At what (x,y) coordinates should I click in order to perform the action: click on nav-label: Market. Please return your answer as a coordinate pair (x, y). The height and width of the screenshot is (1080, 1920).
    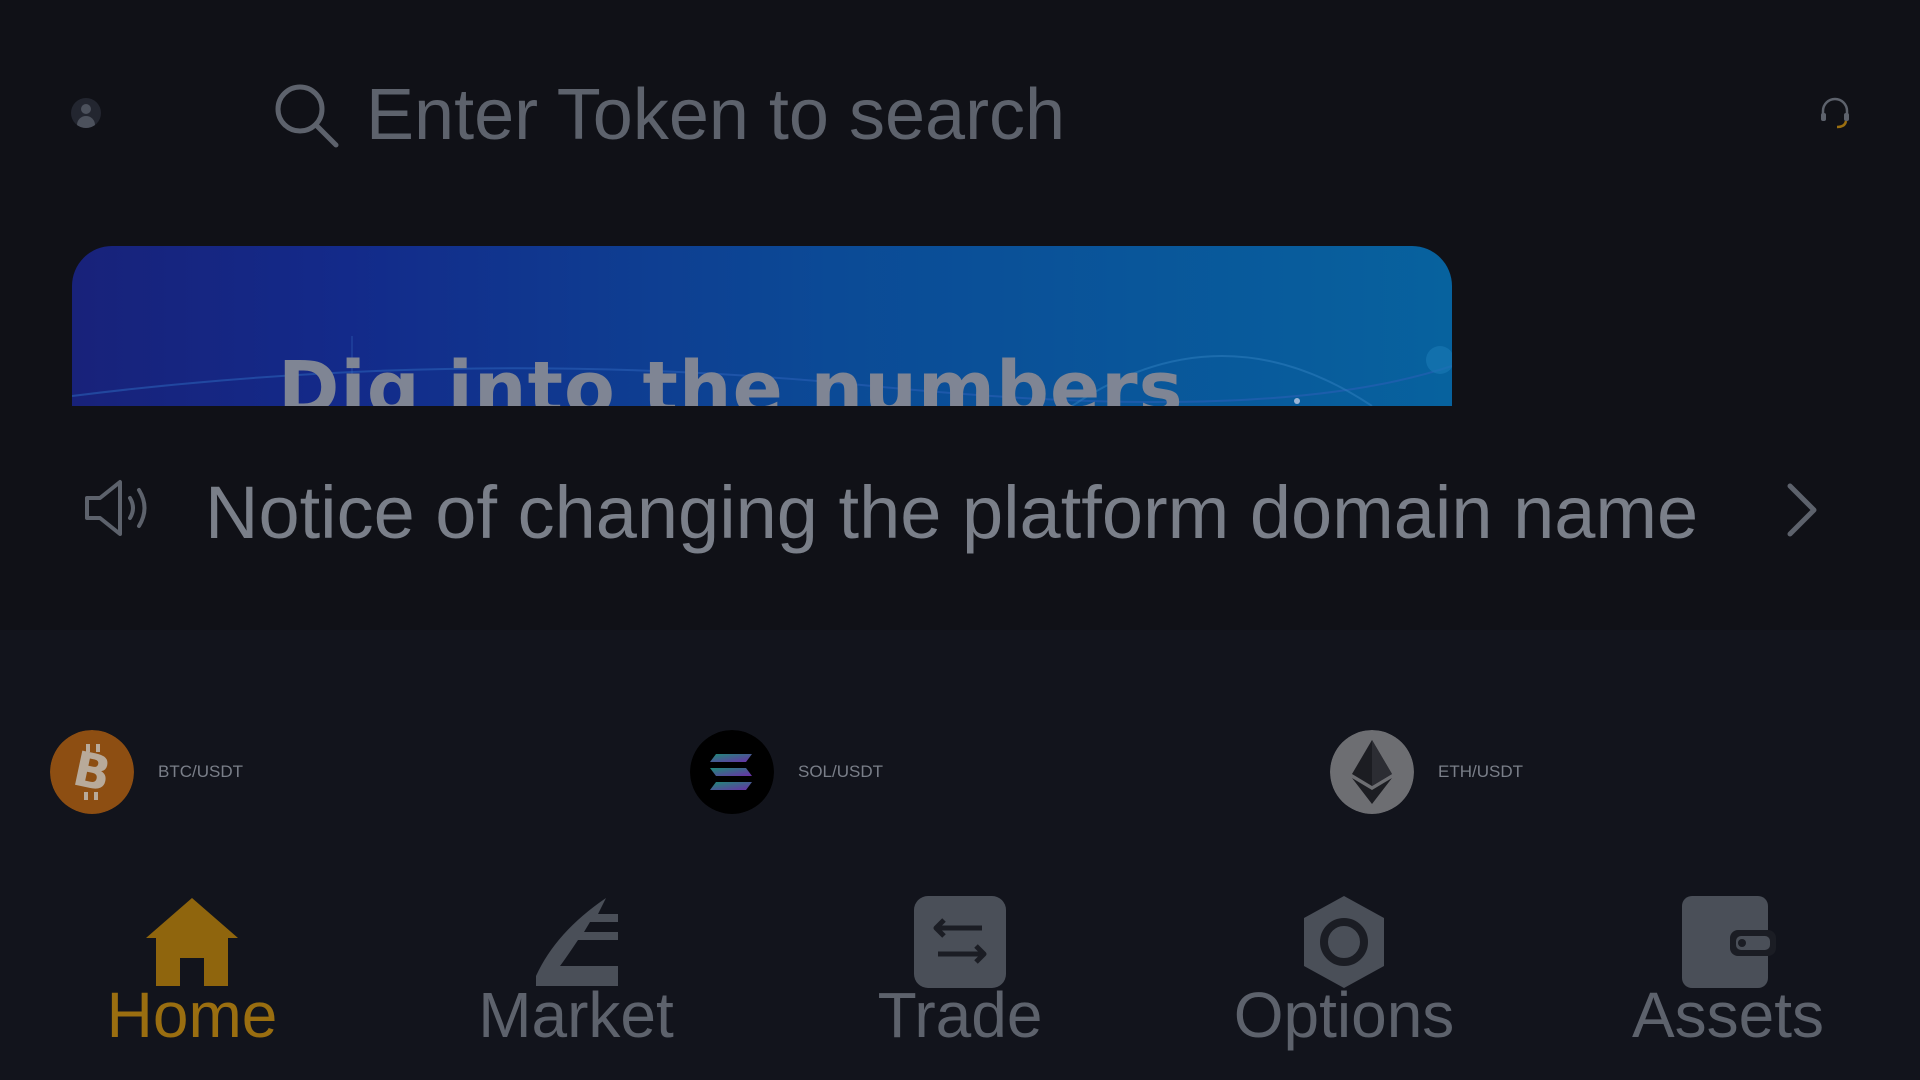
    Looking at the image, I should click on (576, 1015).